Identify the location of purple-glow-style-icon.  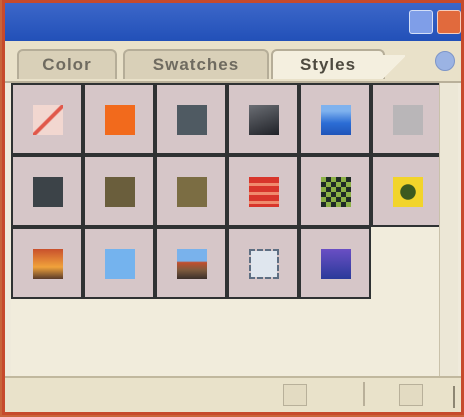
(336, 264).